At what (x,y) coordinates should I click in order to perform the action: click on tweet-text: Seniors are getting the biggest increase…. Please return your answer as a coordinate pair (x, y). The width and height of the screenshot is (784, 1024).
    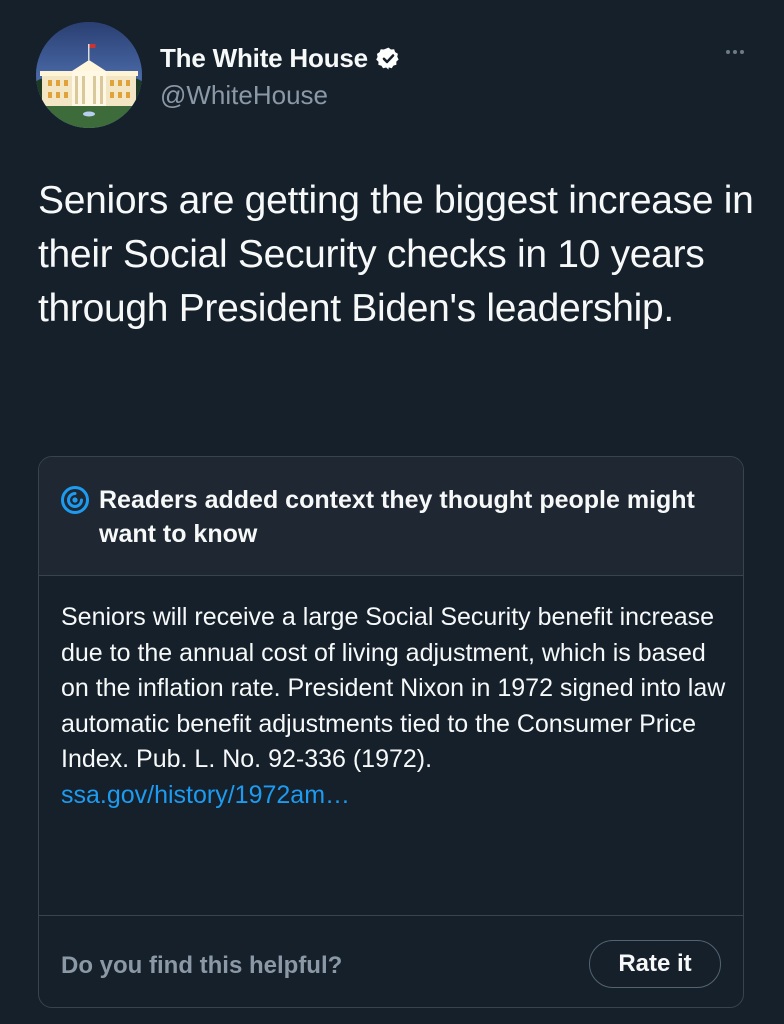
    Looking at the image, I should click on (396, 254).